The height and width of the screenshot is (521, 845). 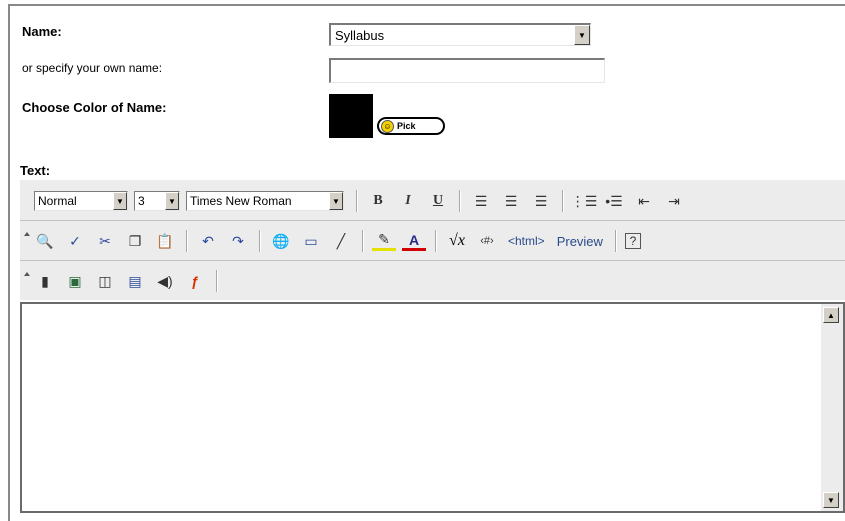 I want to click on toolbar-row-insert: ▮ ▣ ◫ ▤ ◀) ƒ, so click(x=432, y=281).